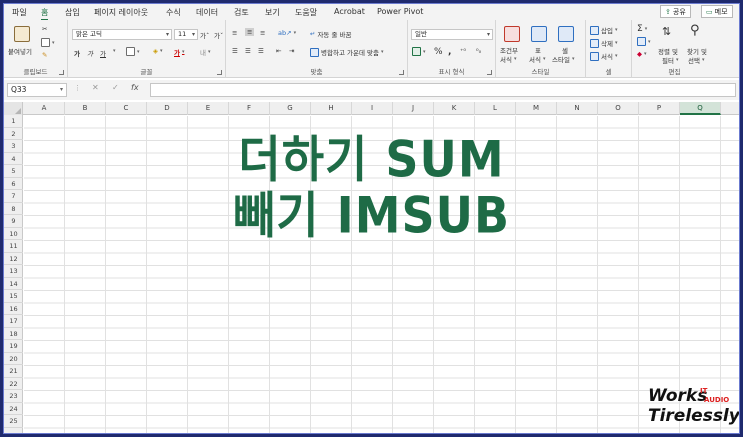 The width and height of the screenshot is (743, 437). I want to click on sort-filter-icon: ⇅, so click(666, 31).